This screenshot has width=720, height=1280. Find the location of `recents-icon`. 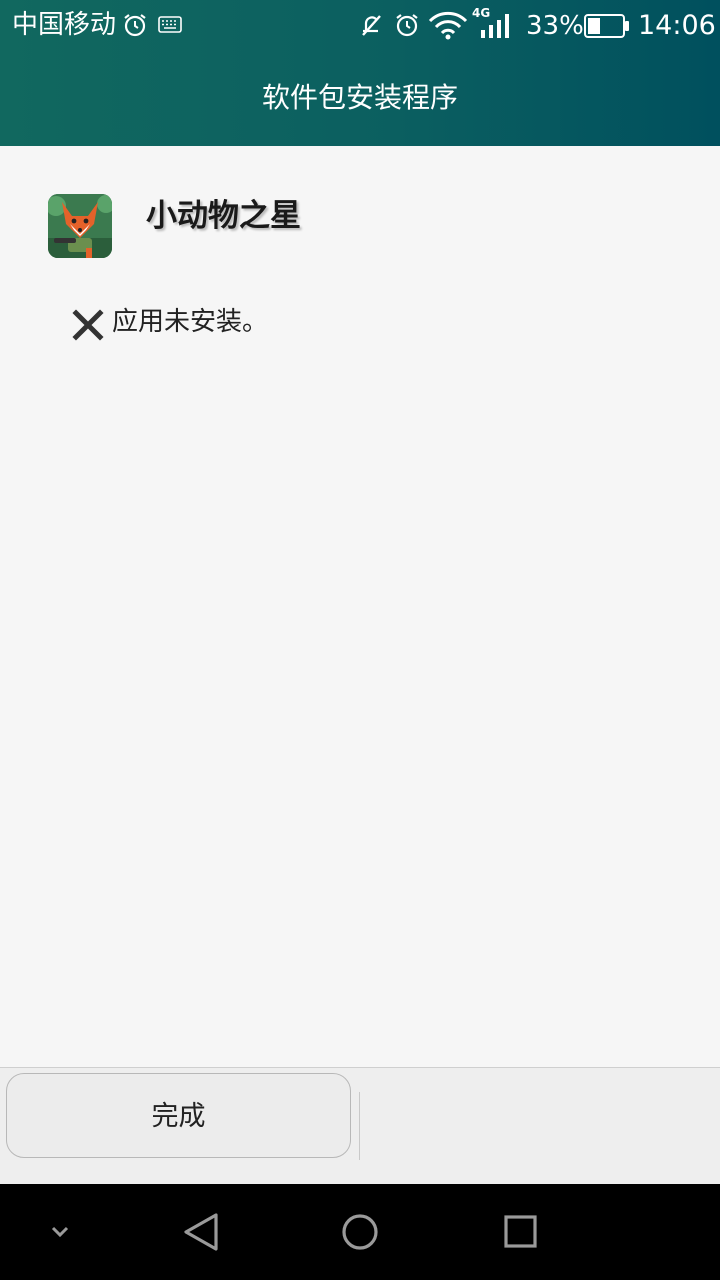

recents-icon is located at coordinates (520, 1232).